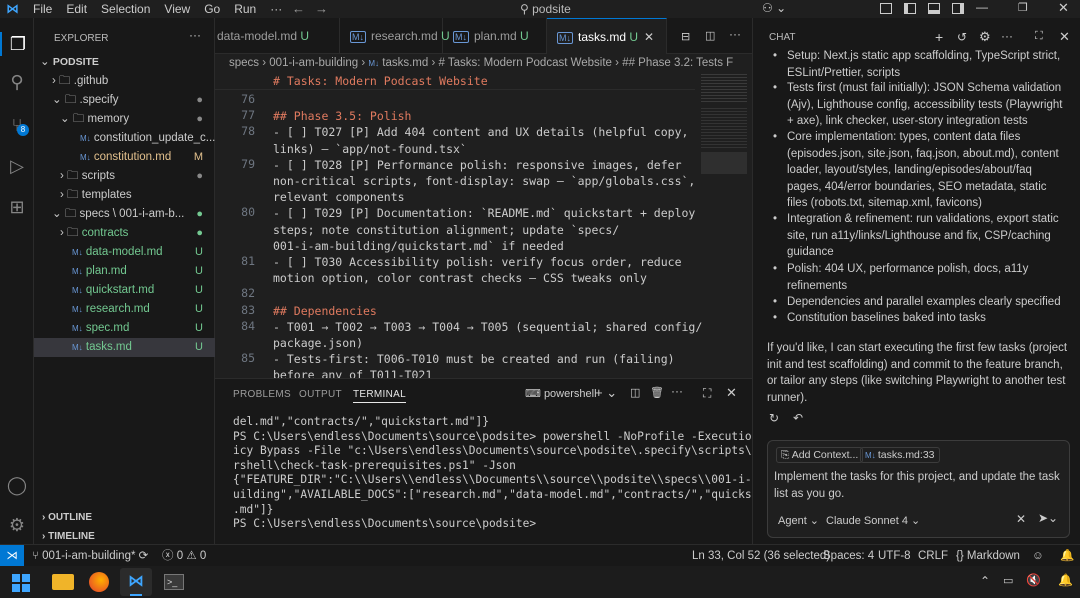 The width and height of the screenshot is (1080, 598). What do you see at coordinates (124, 157) in the screenshot?
I see `file-constitution: M↓ constitution.md M` at bounding box center [124, 157].